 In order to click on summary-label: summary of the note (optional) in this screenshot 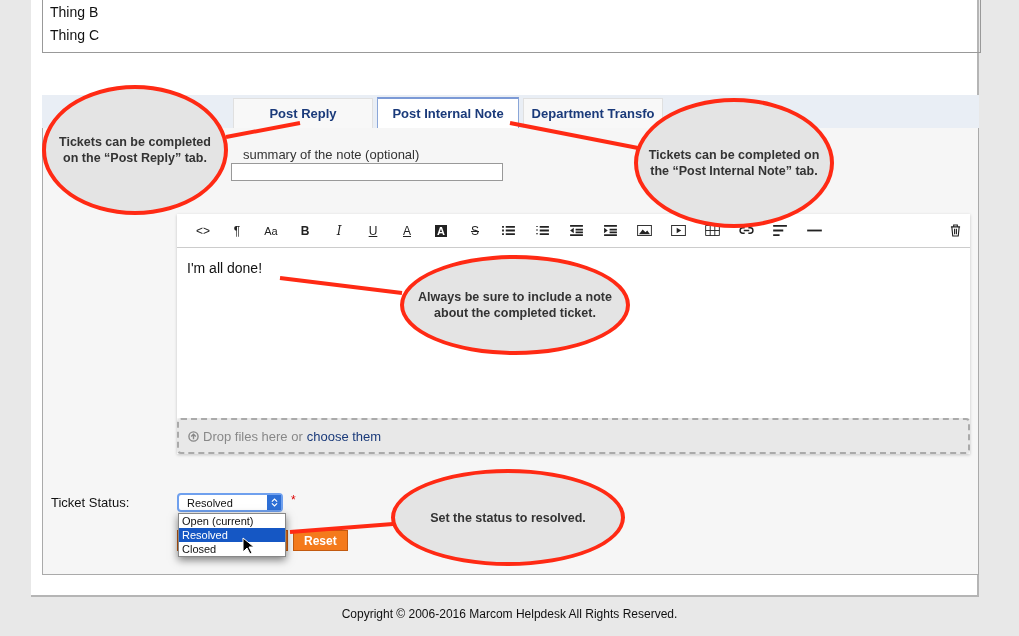, I will do `click(331, 154)`.